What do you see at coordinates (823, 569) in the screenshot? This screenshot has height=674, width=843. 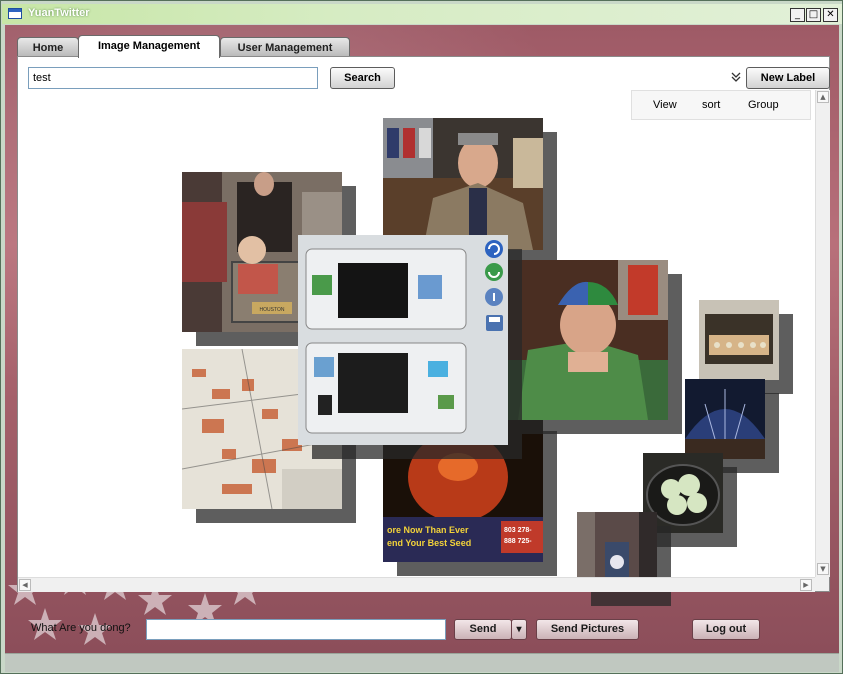 I see `scroll-down-arrow-icon: ▼` at bounding box center [823, 569].